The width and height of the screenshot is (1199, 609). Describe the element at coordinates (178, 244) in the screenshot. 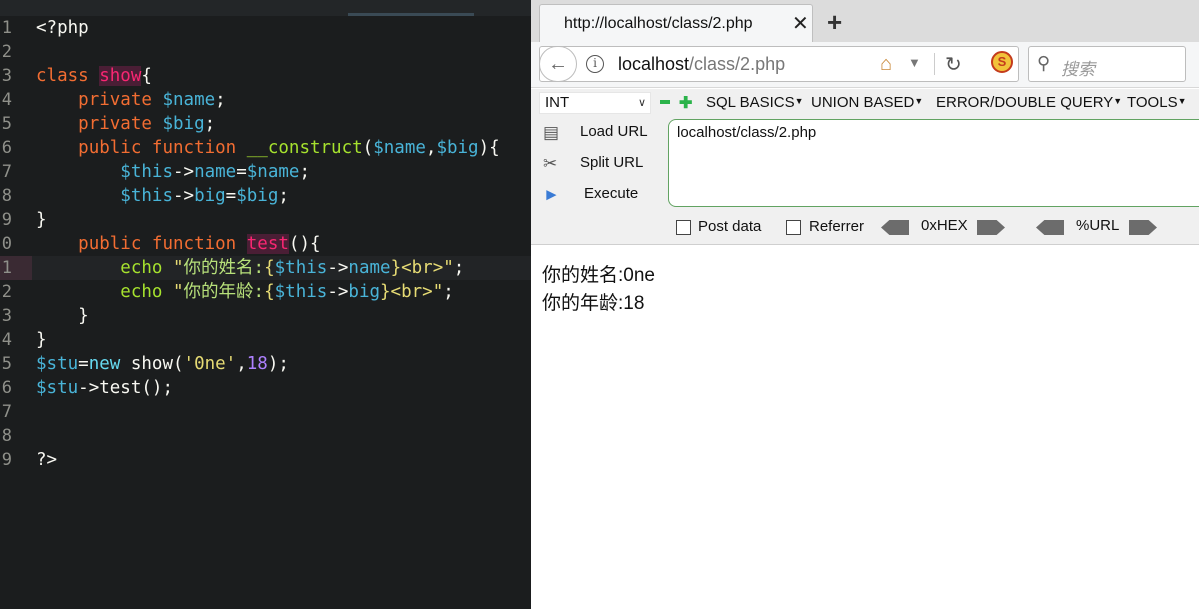

I see `line-text: public function test(){` at that location.